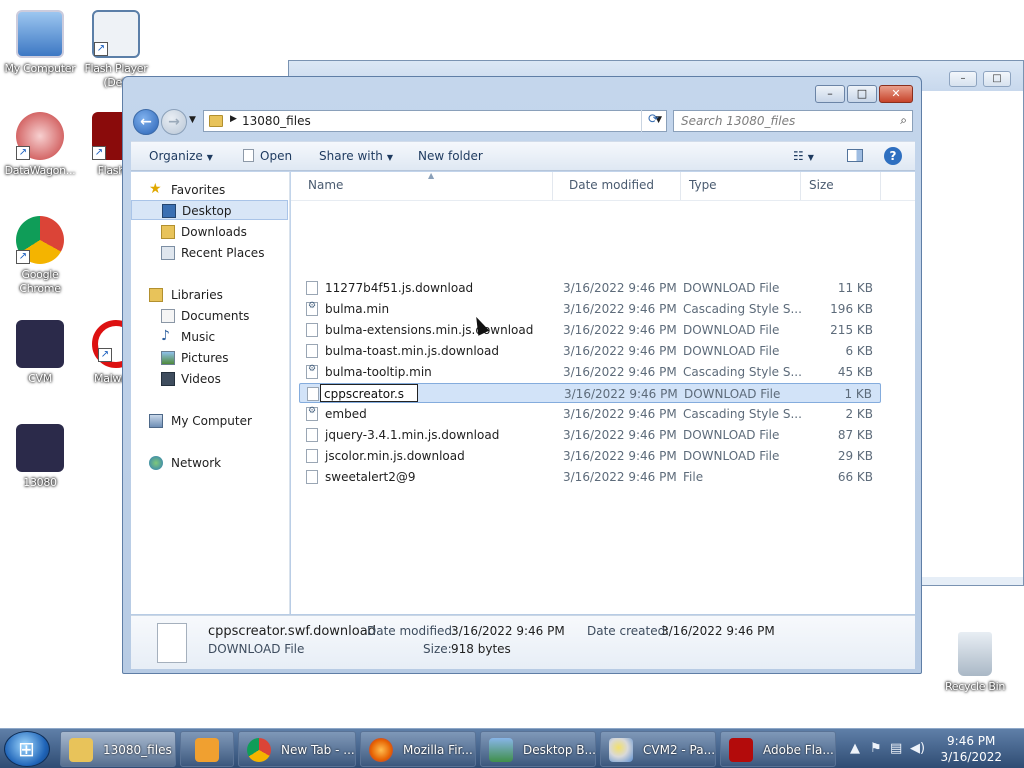 This screenshot has width=1024, height=768. What do you see at coordinates (233, 119) in the screenshot?
I see `breadcrumb-chevron-icon: ▶` at bounding box center [233, 119].